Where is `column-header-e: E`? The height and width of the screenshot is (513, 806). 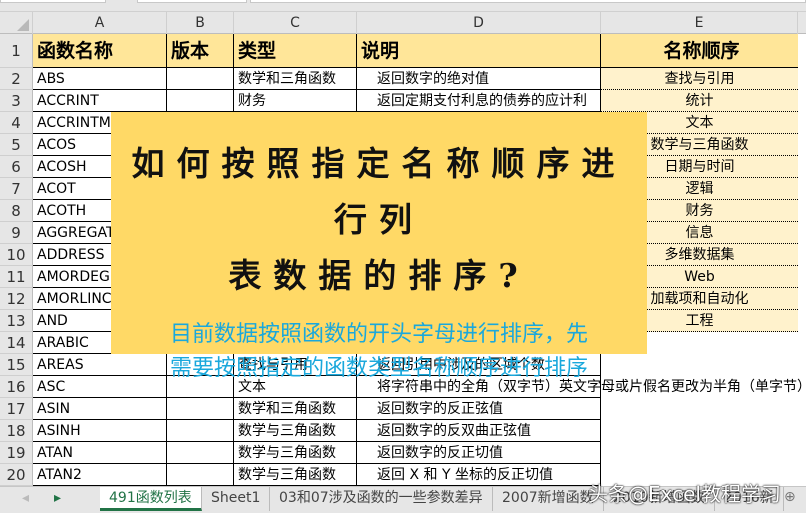 column-header-e: E is located at coordinates (699, 23).